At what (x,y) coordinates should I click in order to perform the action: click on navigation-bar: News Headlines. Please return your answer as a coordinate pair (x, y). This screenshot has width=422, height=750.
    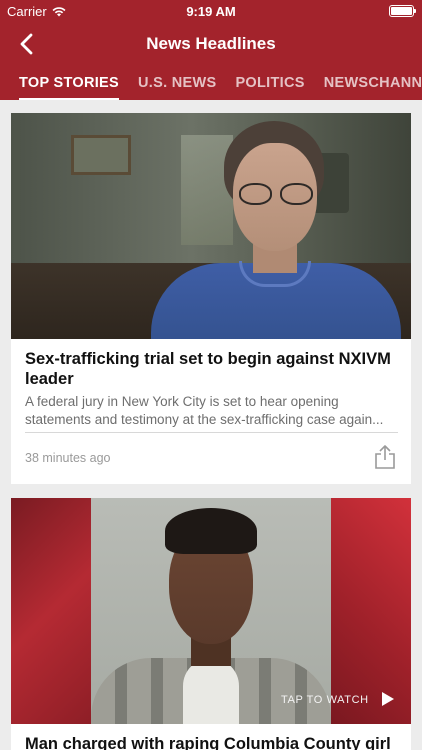
    Looking at the image, I should click on (211, 44).